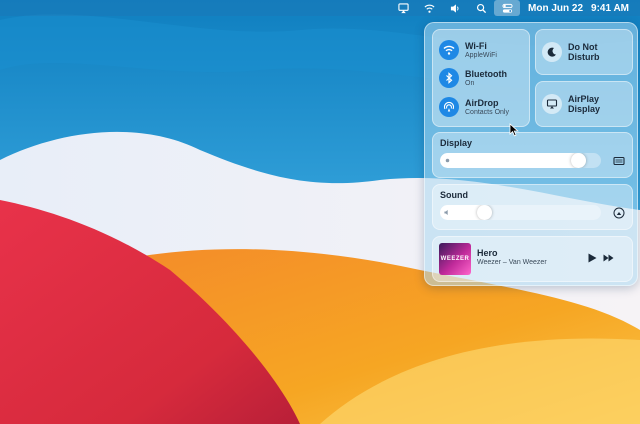  Describe the element at coordinates (454, 195) in the screenshot. I see `sound-label: Sound` at that location.